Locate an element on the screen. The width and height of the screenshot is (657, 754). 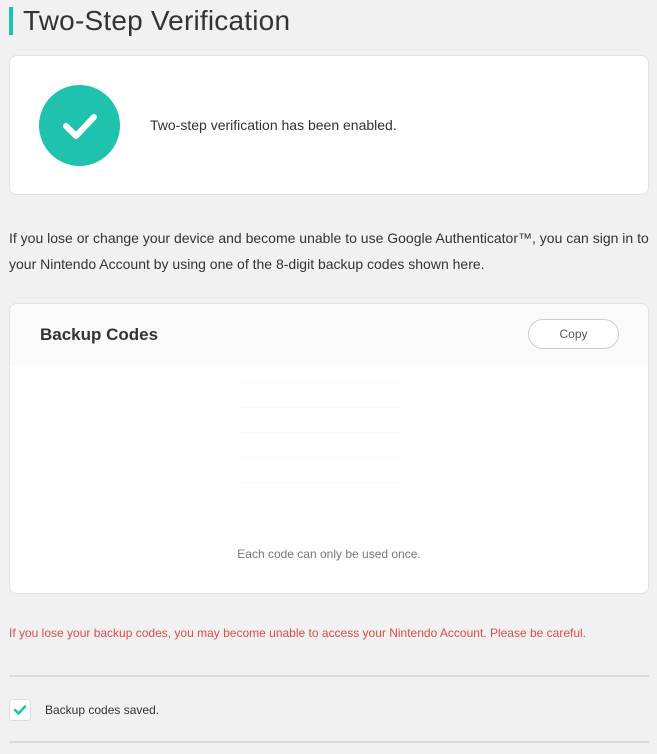
status-message: Two-step verification has been enabled. is located at coordinates (273, 125).